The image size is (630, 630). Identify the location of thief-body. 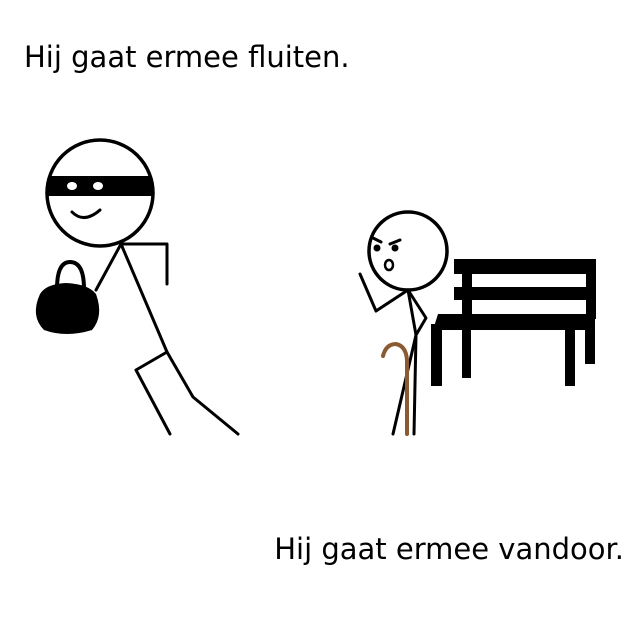
(144, 298).